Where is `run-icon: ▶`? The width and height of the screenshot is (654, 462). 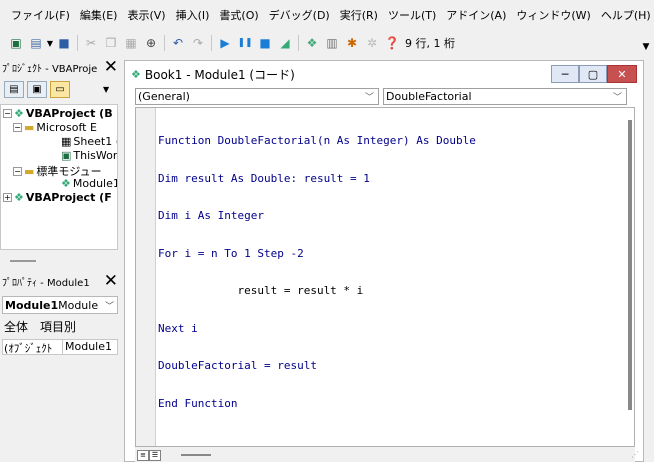 run-icon: ▶ is located at coordinates (225, 43).